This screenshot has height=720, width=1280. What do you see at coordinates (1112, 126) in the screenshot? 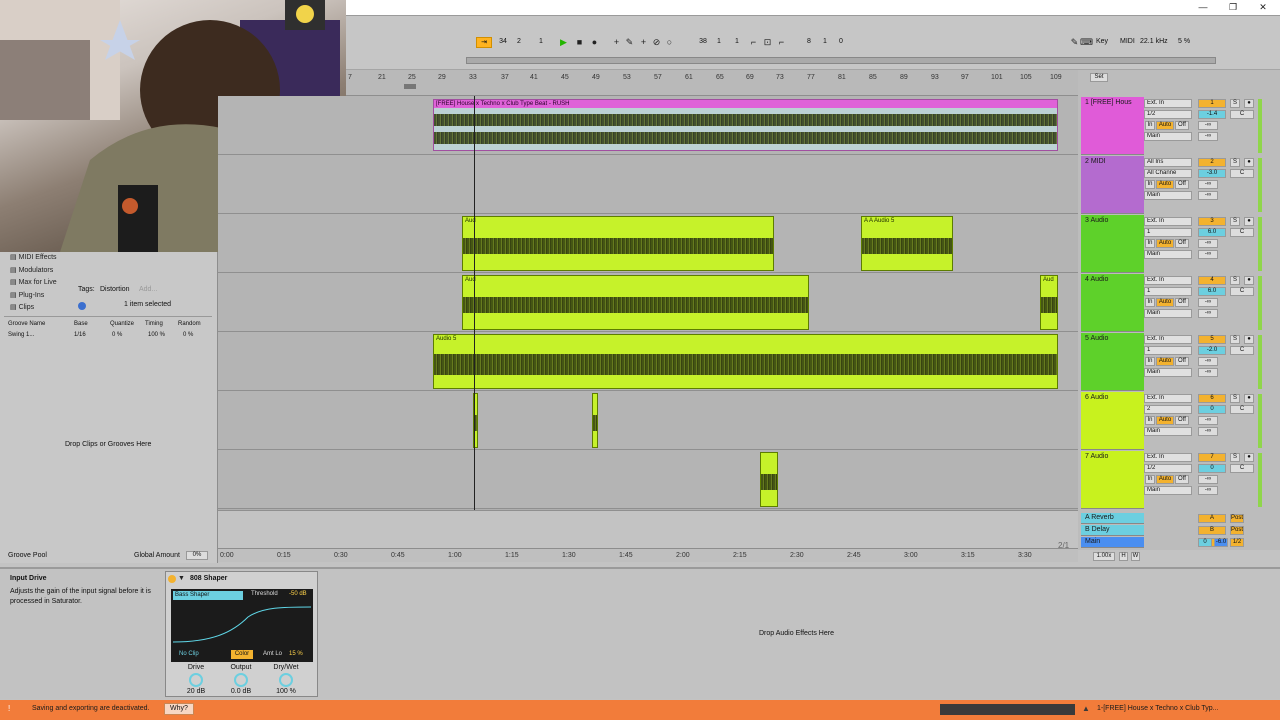
I see `track-header-1: 1 [FREE] Hous` at bounding box center [1112, 126].